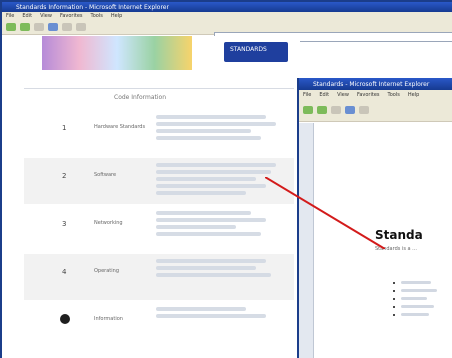  I want to click on row-number: 4, so click(64, 272).